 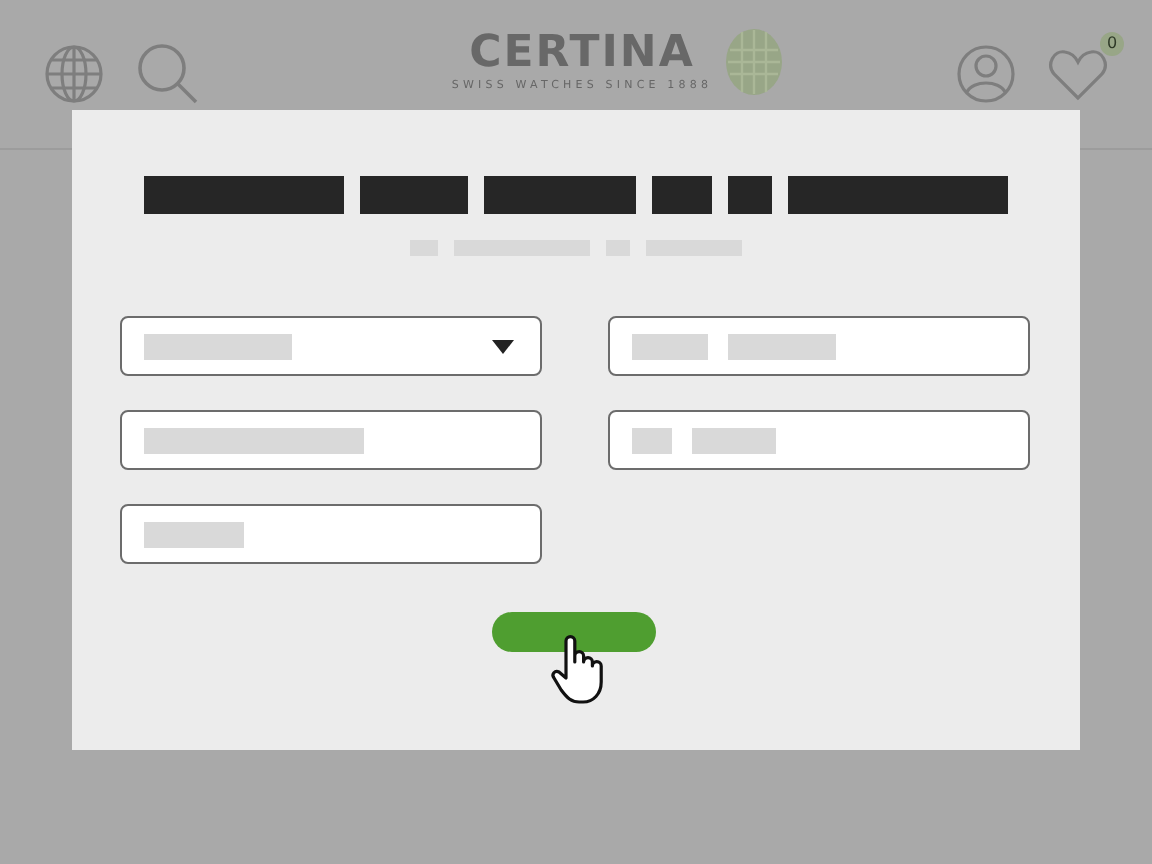 I want to click on dropdown-field, so click(x=331, y=346).